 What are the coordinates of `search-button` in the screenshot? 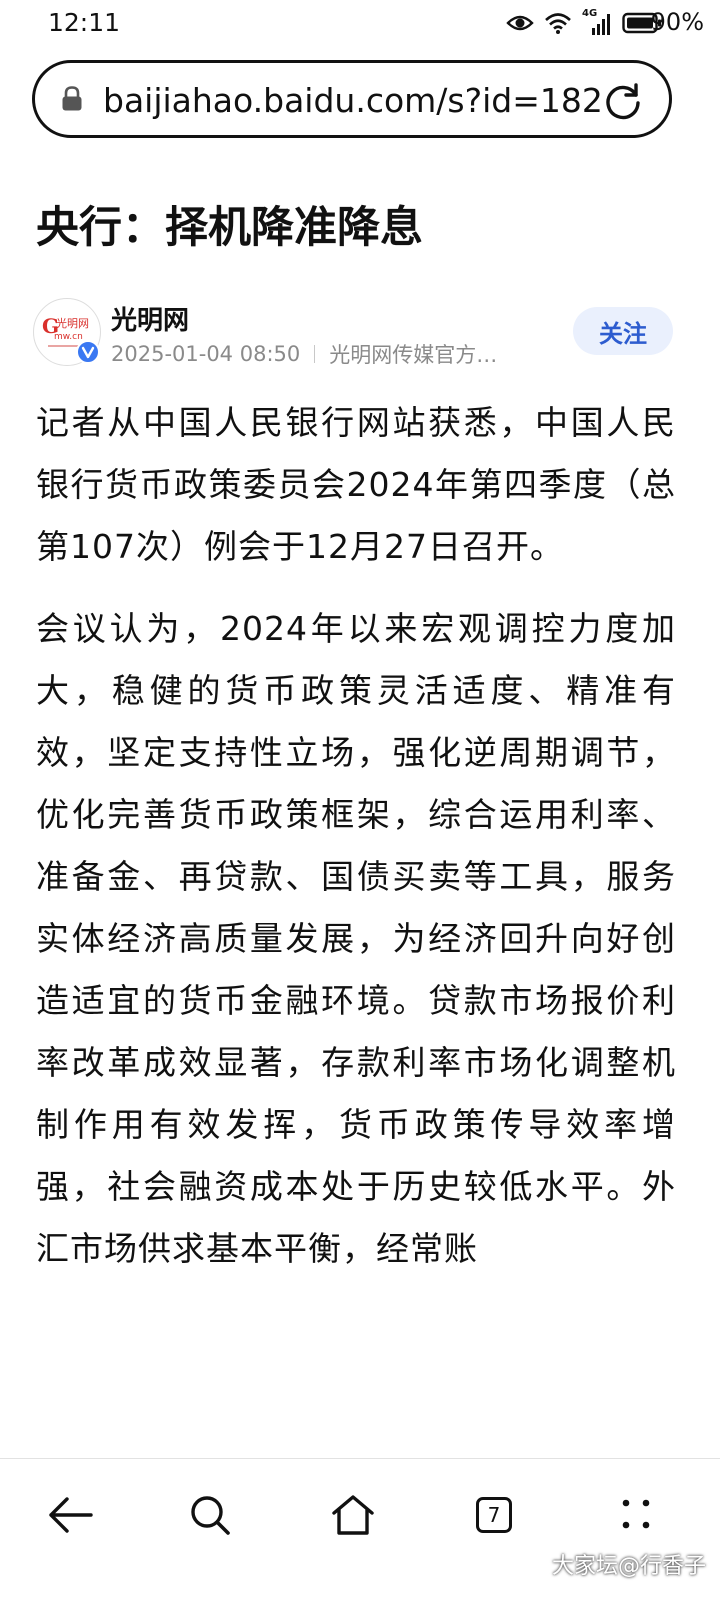 It's located at (210, 1515).